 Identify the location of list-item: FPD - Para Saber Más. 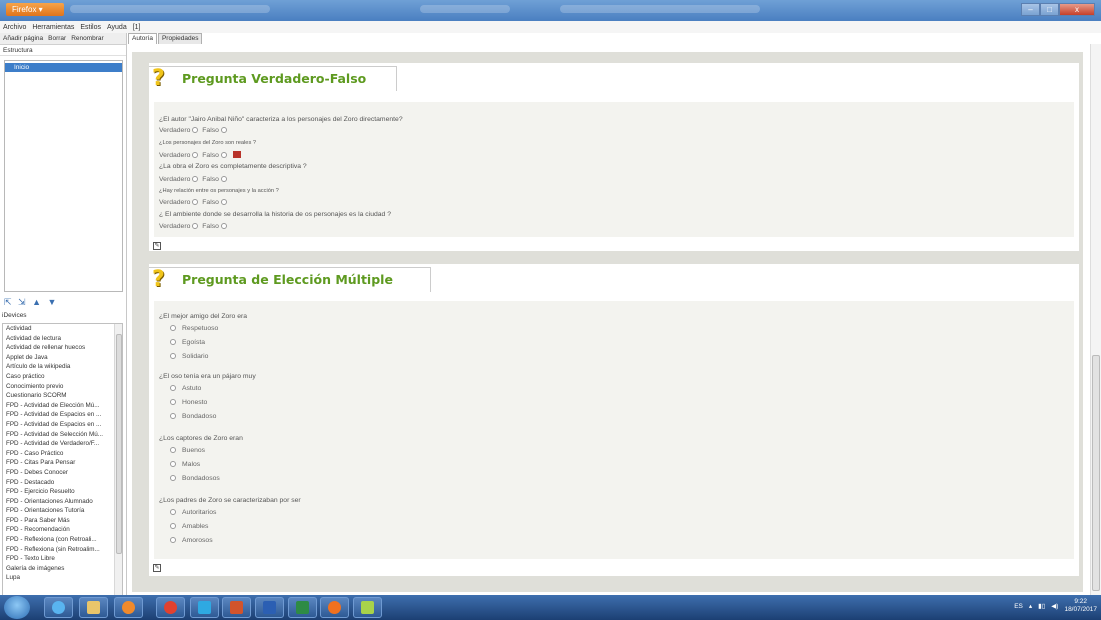
(59, 521).